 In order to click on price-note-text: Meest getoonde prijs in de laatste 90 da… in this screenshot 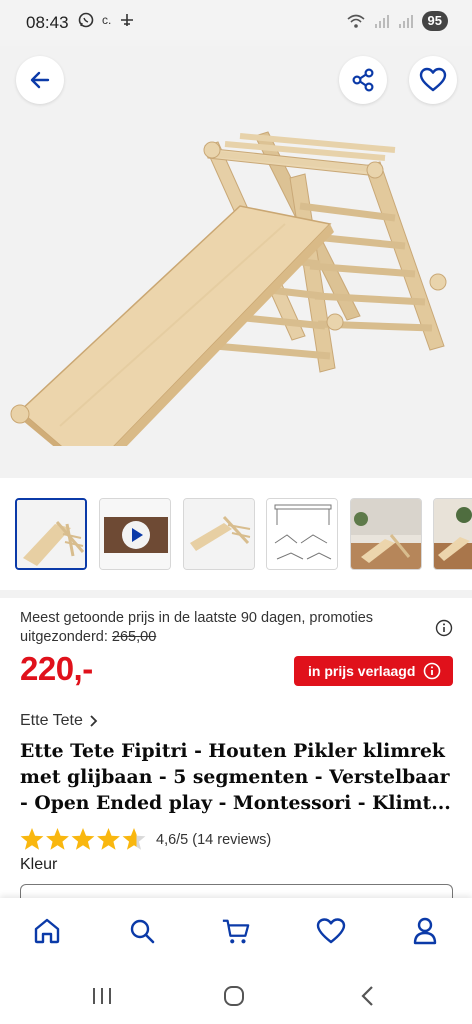, I will do `click(197, 627)`.